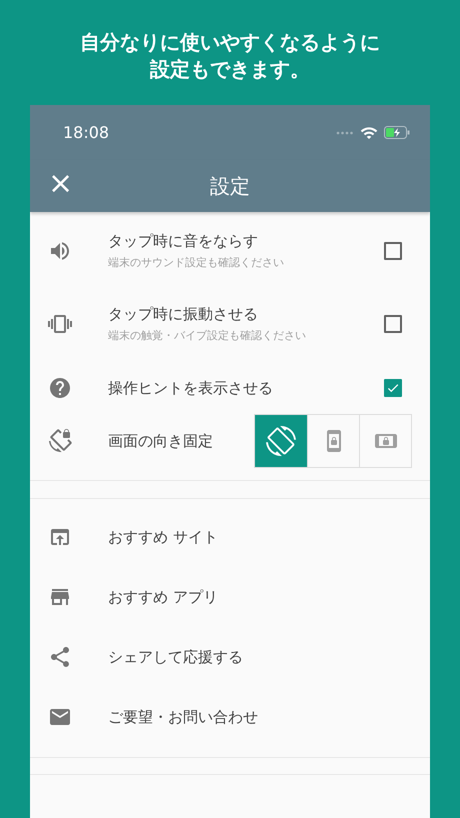 The image size is (460, 818). Describe the element at coordinates (161, 441) in the screenshot. I see `setting-label: 画面の向き固定` at that location.